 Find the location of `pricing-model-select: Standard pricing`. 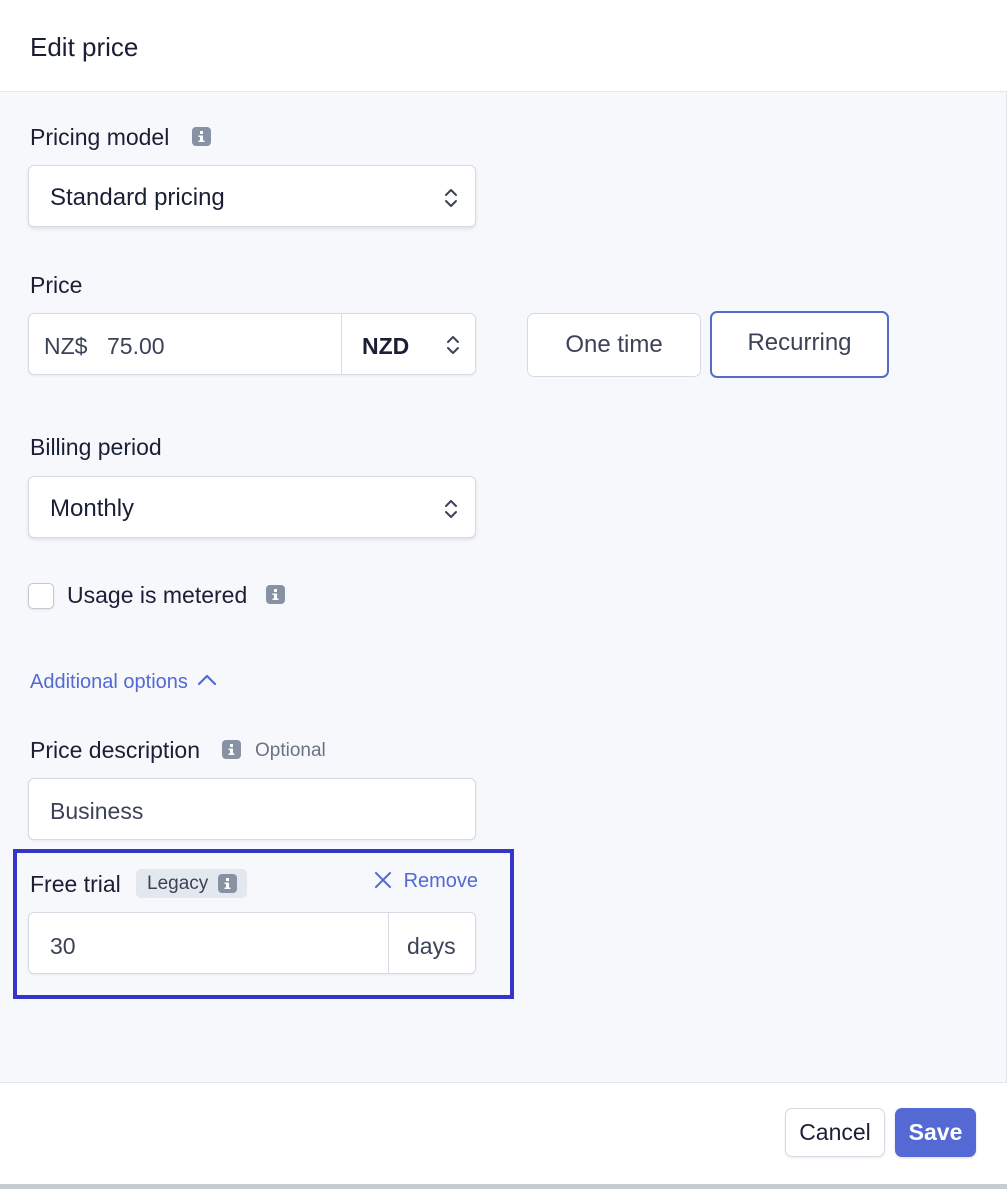

pricing-model-select: Standard pricing is located at coordinates (252, 196).